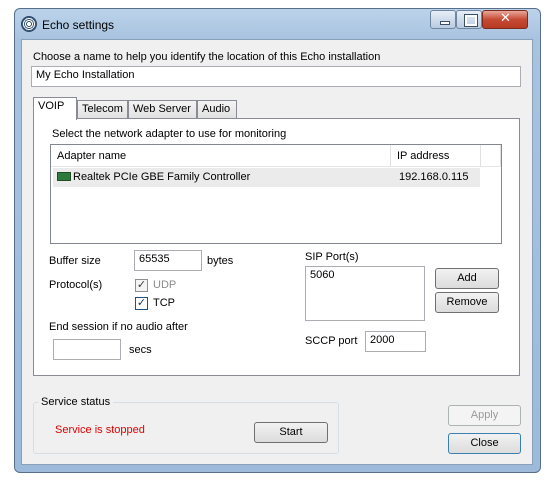 The width and height of the screenshot is (555, 487). I want to click on maximize-icon, so click(471, 20).